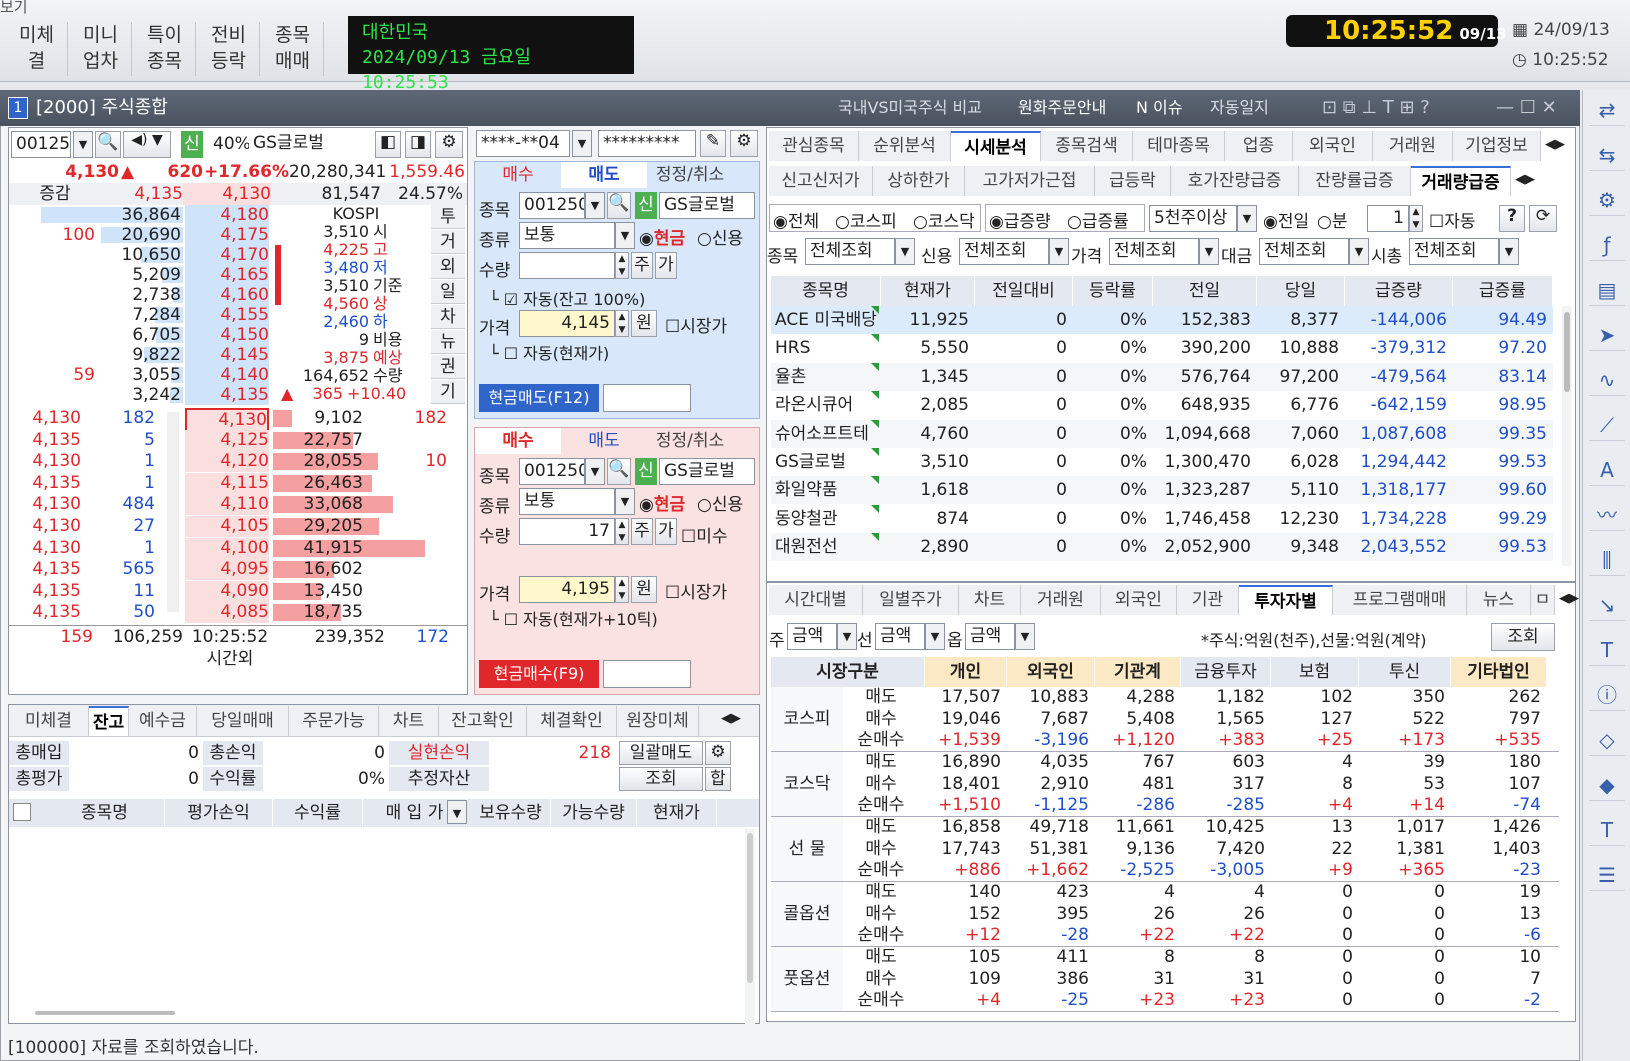  What do you see at coordinates (647, 398) in the screenshot?
I see `sell-extra-input` at bounding box center [647, 398].